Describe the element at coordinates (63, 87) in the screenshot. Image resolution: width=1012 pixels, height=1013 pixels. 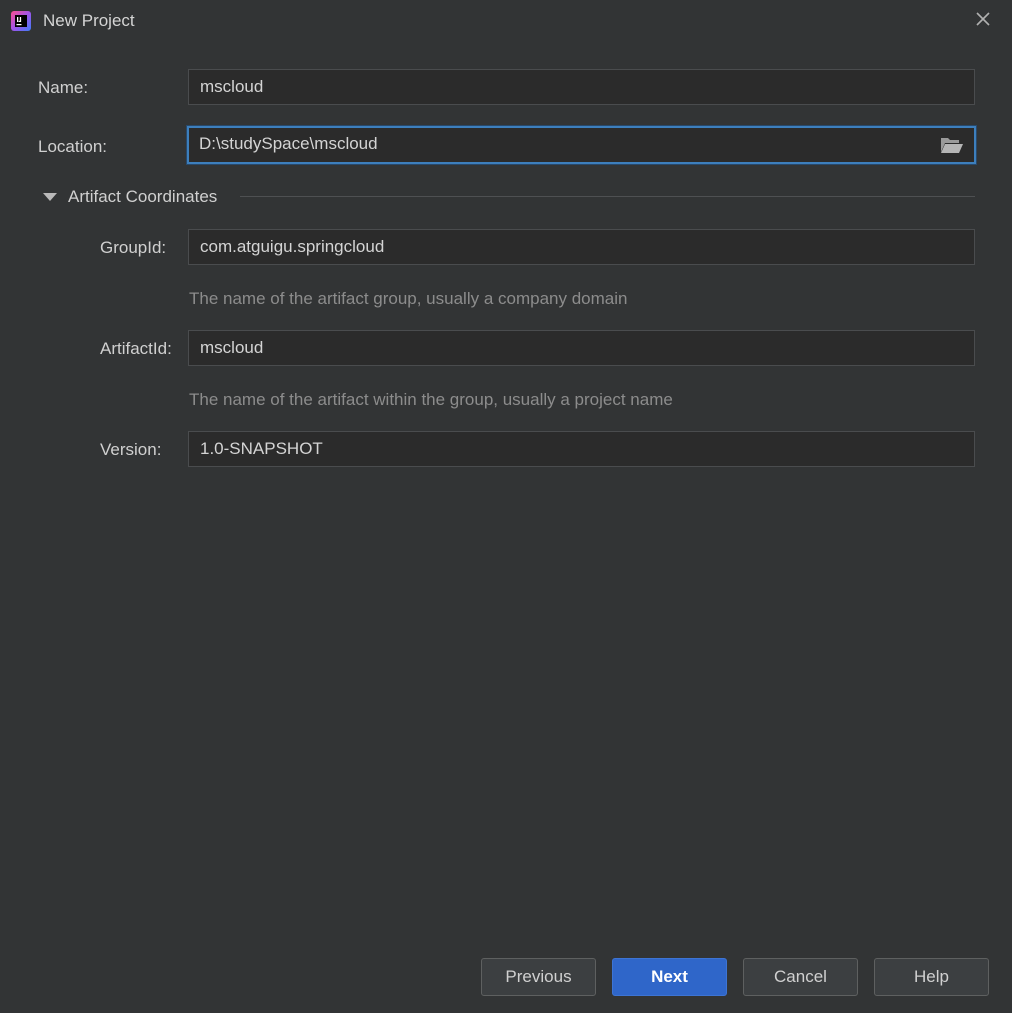
I see `name-label: Name:` at that location.